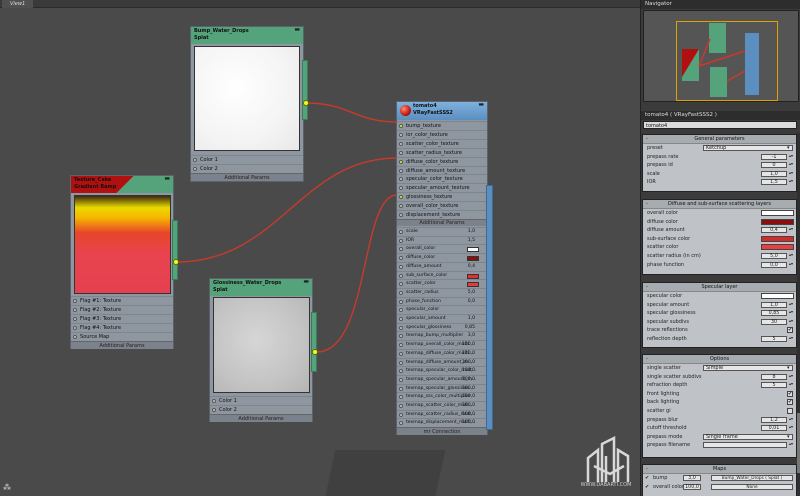 Image resolution: width=800 pixels, height=496 pixels. Describe the element at coordinates (774, 313) in the screenshot. I see `prop-value-field: 0,85` at that location.